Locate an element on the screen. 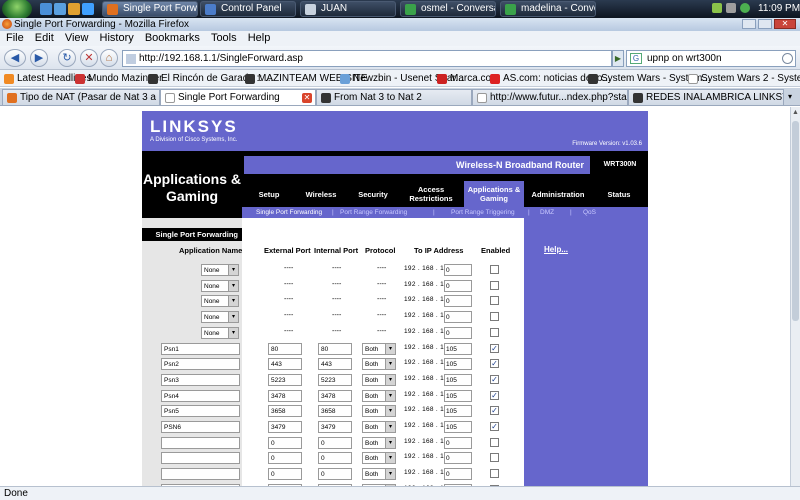 The height and width of the screenshot is (500, 800). network-icon is located at coordinates (717, 8).